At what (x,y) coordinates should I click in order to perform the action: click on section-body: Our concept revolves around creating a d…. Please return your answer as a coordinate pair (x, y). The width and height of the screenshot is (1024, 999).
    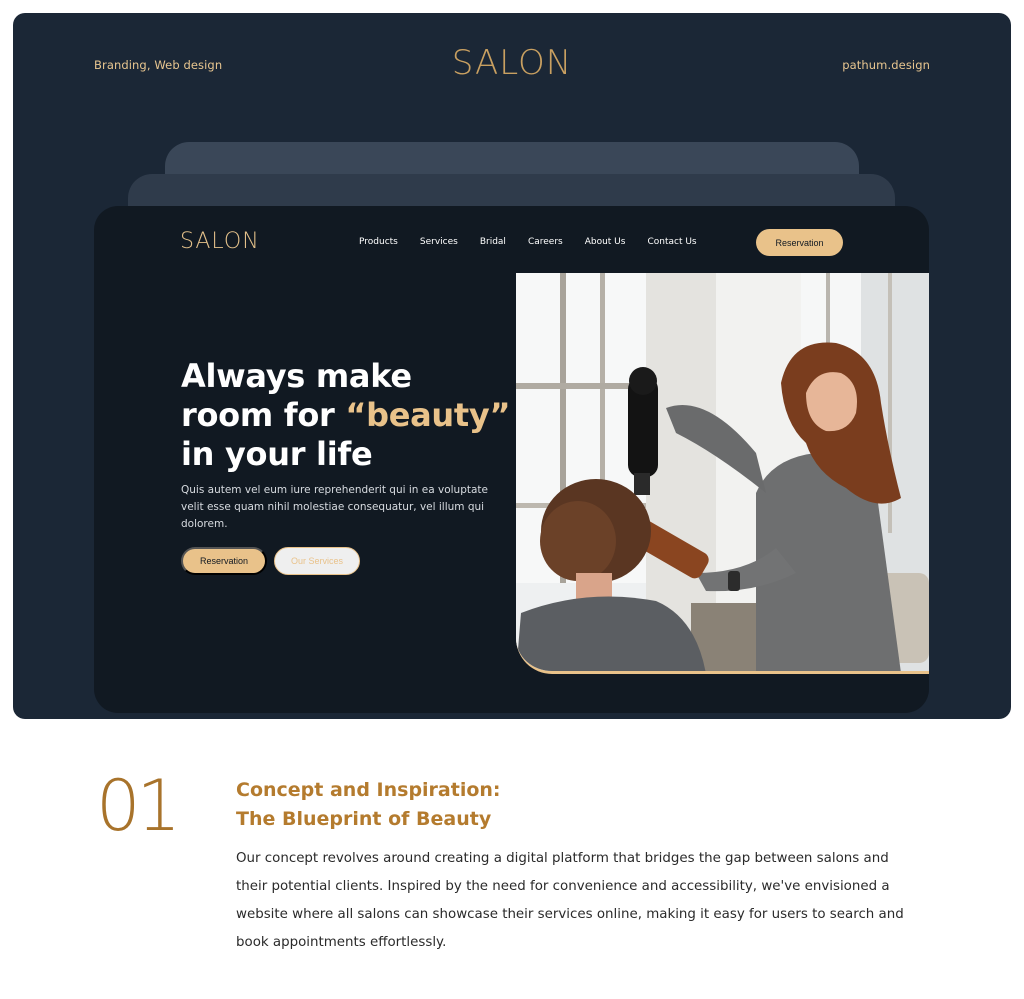
    Looking at the image, I should click on (570, 900).